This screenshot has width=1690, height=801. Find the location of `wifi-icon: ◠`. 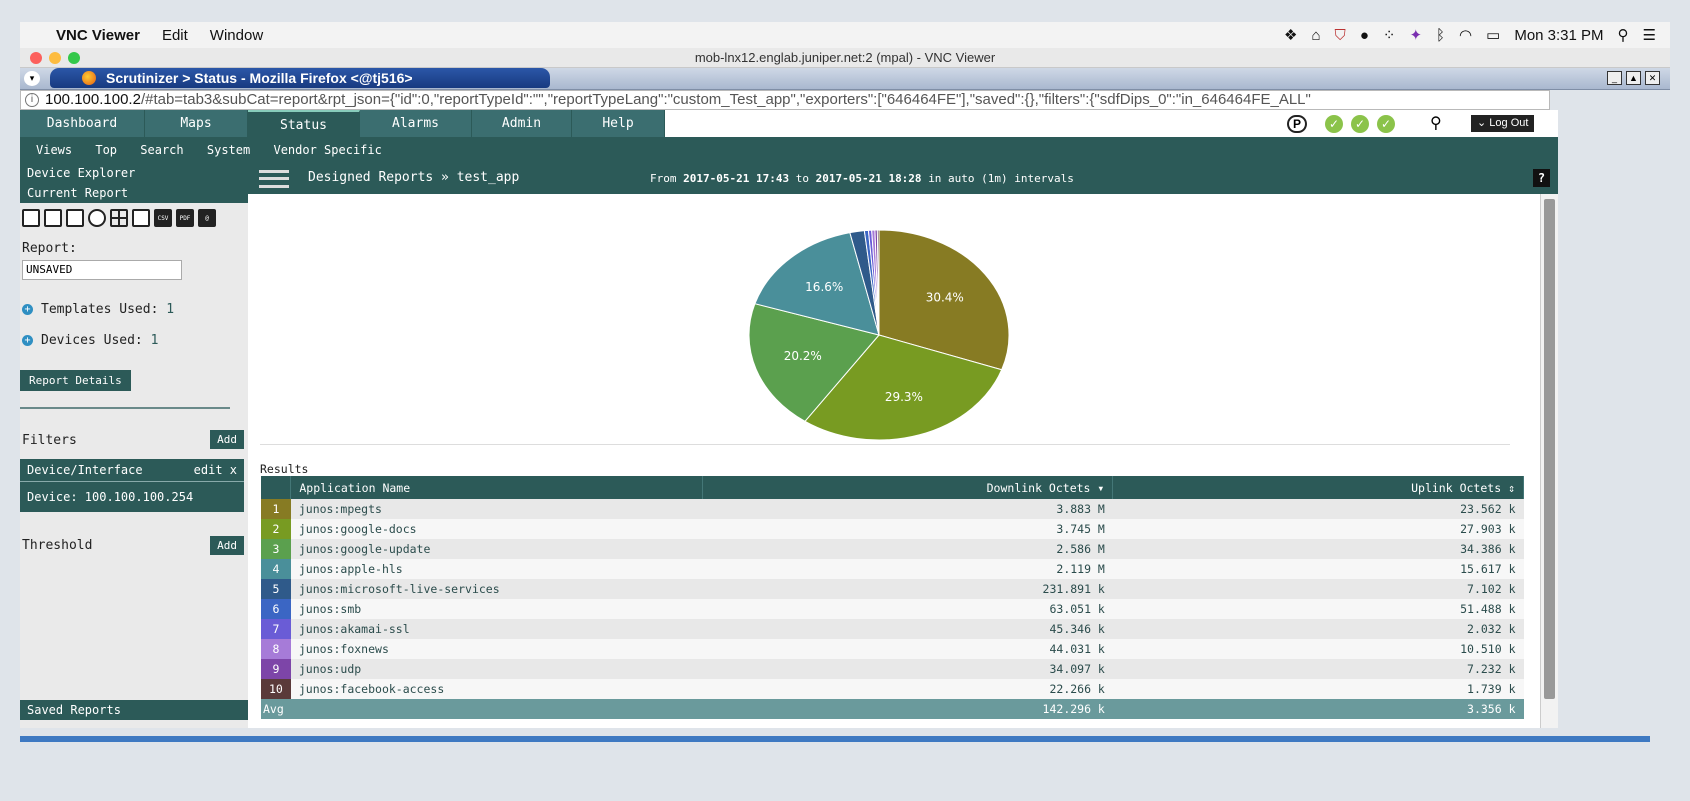

wifi-icon: ◠ is located at coordinates (1465, 35).